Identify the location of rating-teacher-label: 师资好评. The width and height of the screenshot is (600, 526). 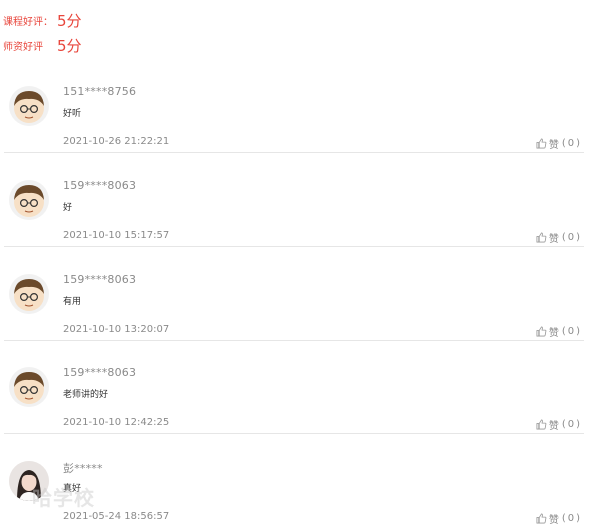
(23, 47).